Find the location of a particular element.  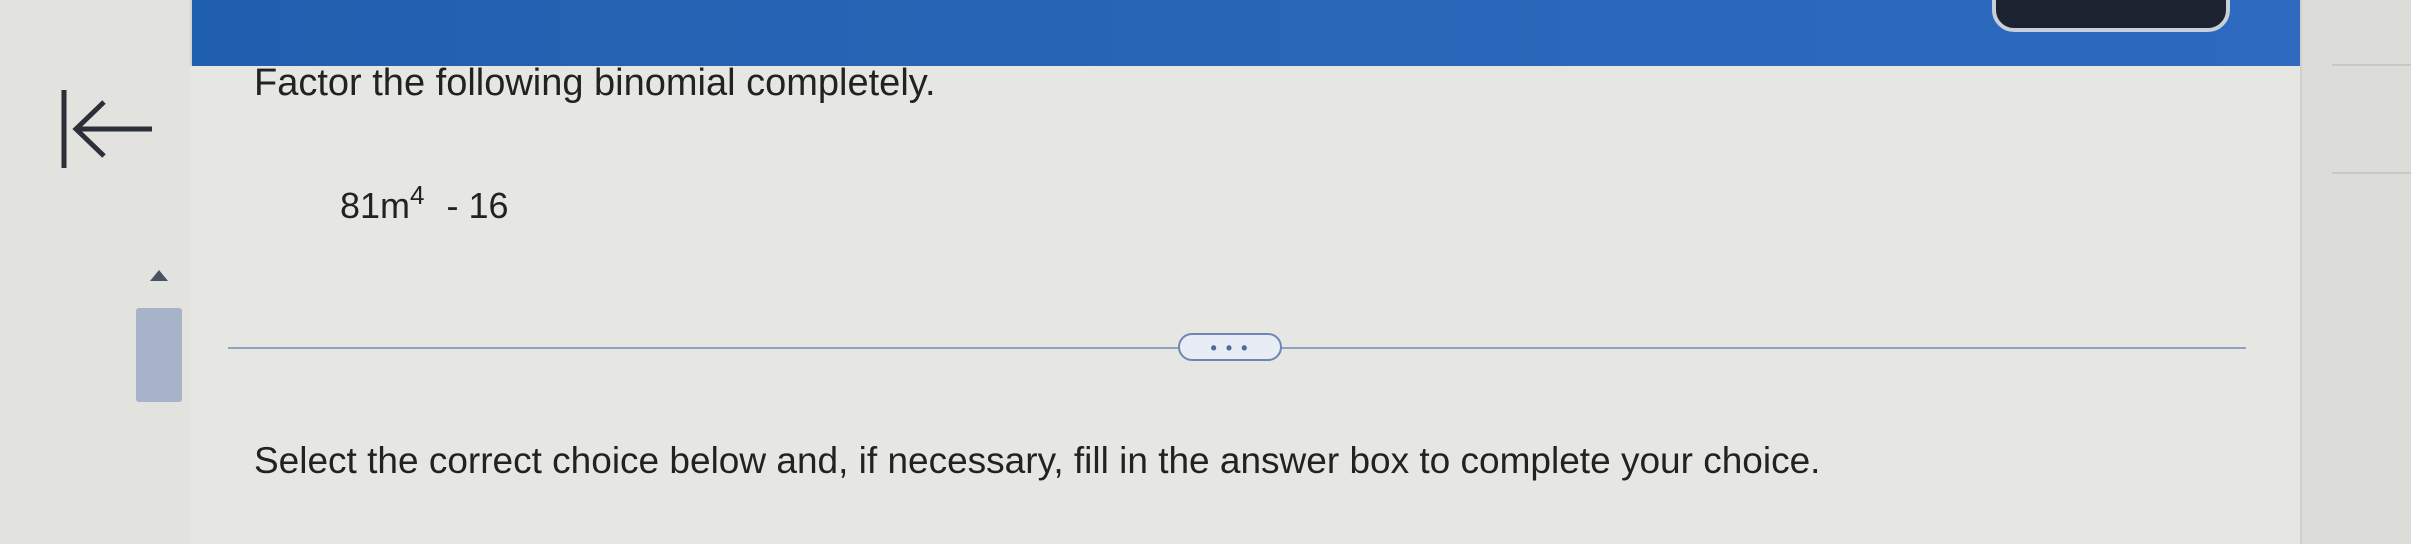

top-header-bar is located at coordinates (1150, 33).